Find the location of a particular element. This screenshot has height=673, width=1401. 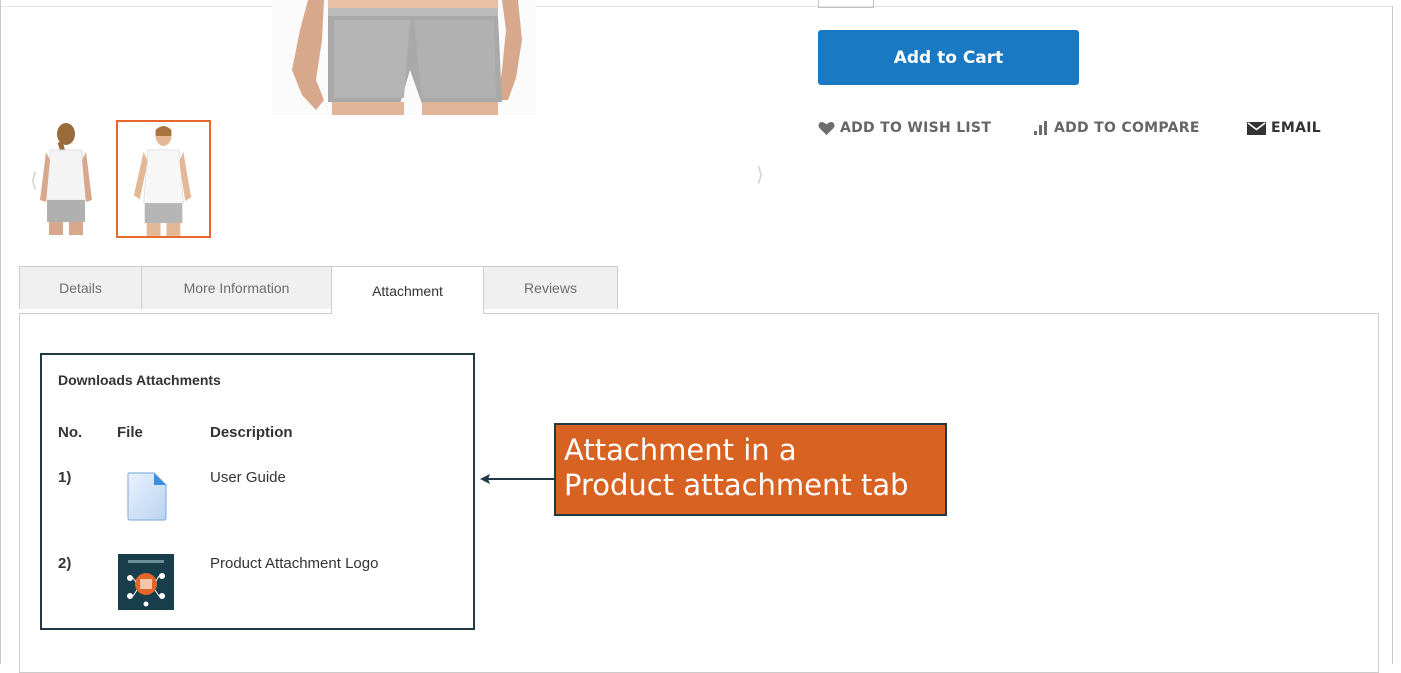

main-product-image is located at coordinates (404, 57).